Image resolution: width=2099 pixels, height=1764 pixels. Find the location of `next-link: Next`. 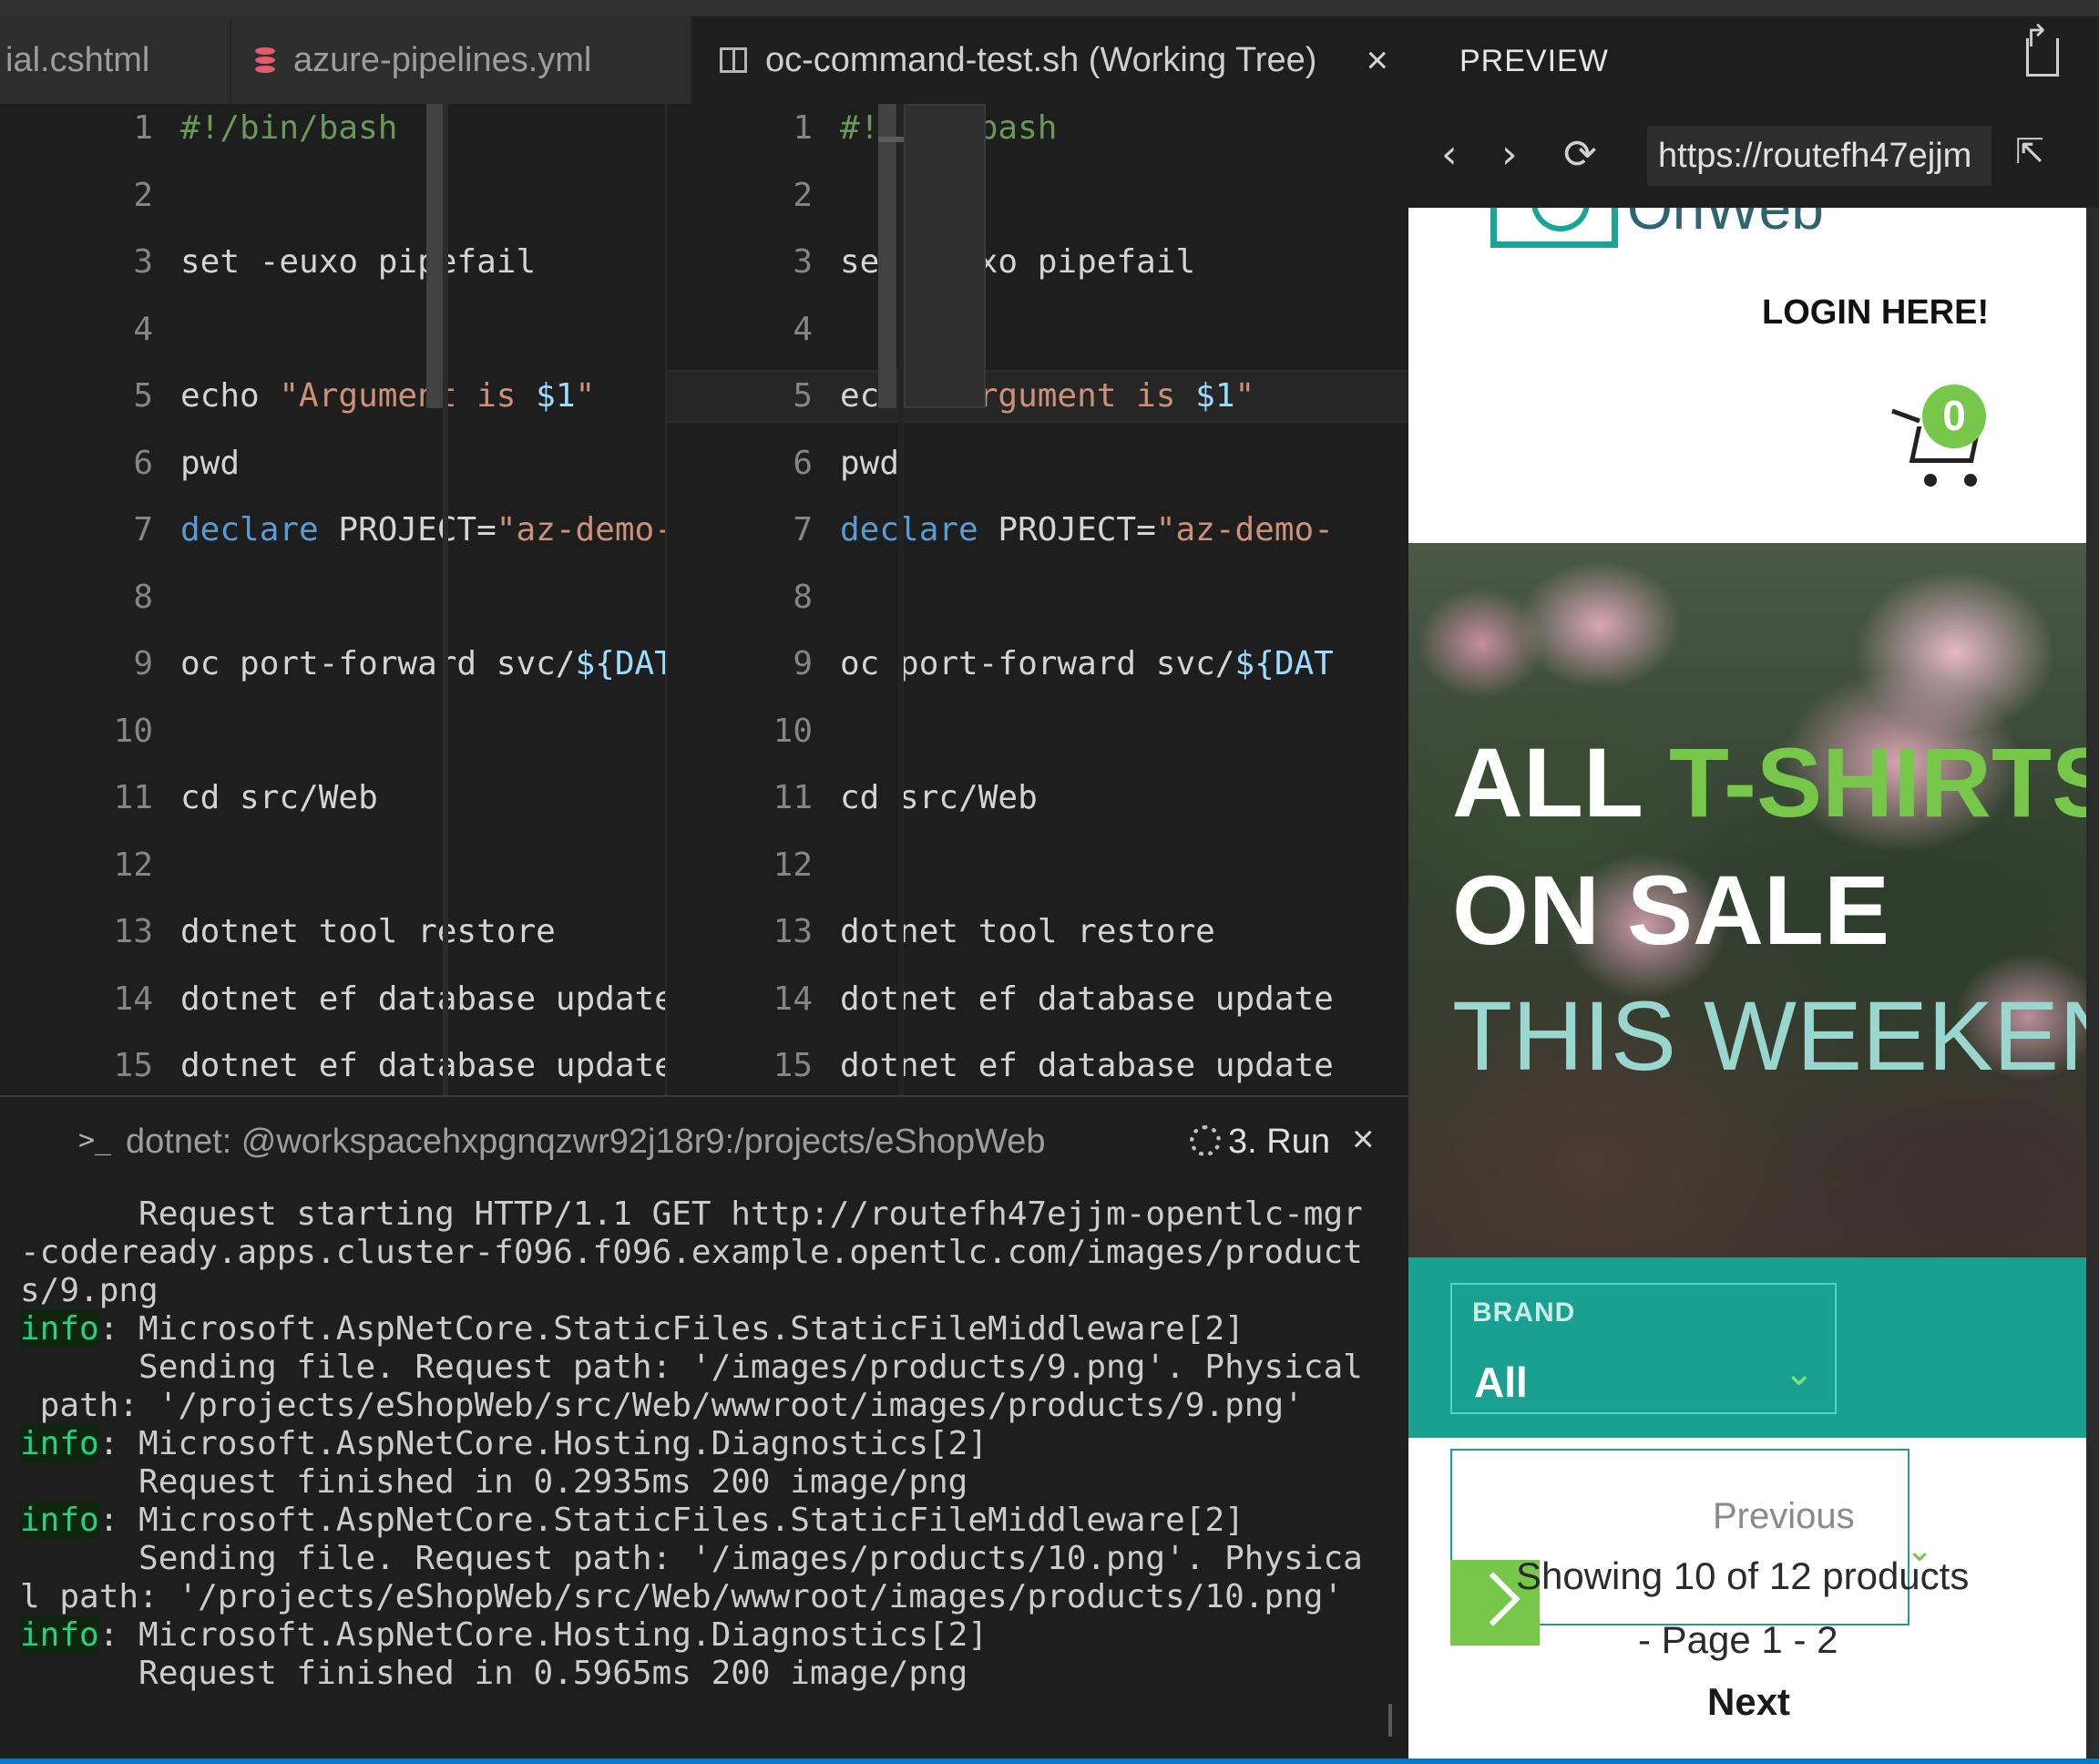

next-link: Next is located at coordinates (1748, 1702).